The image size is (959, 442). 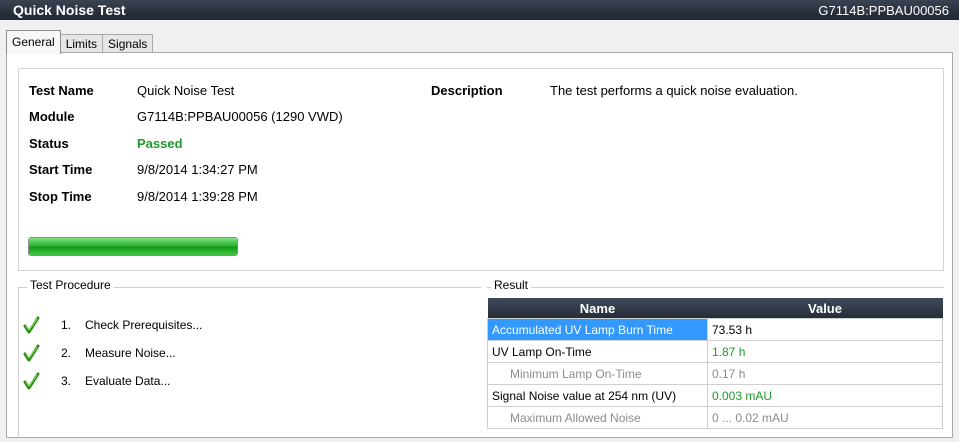 I want to click on step-number: 1., so click(x=65, y=325).